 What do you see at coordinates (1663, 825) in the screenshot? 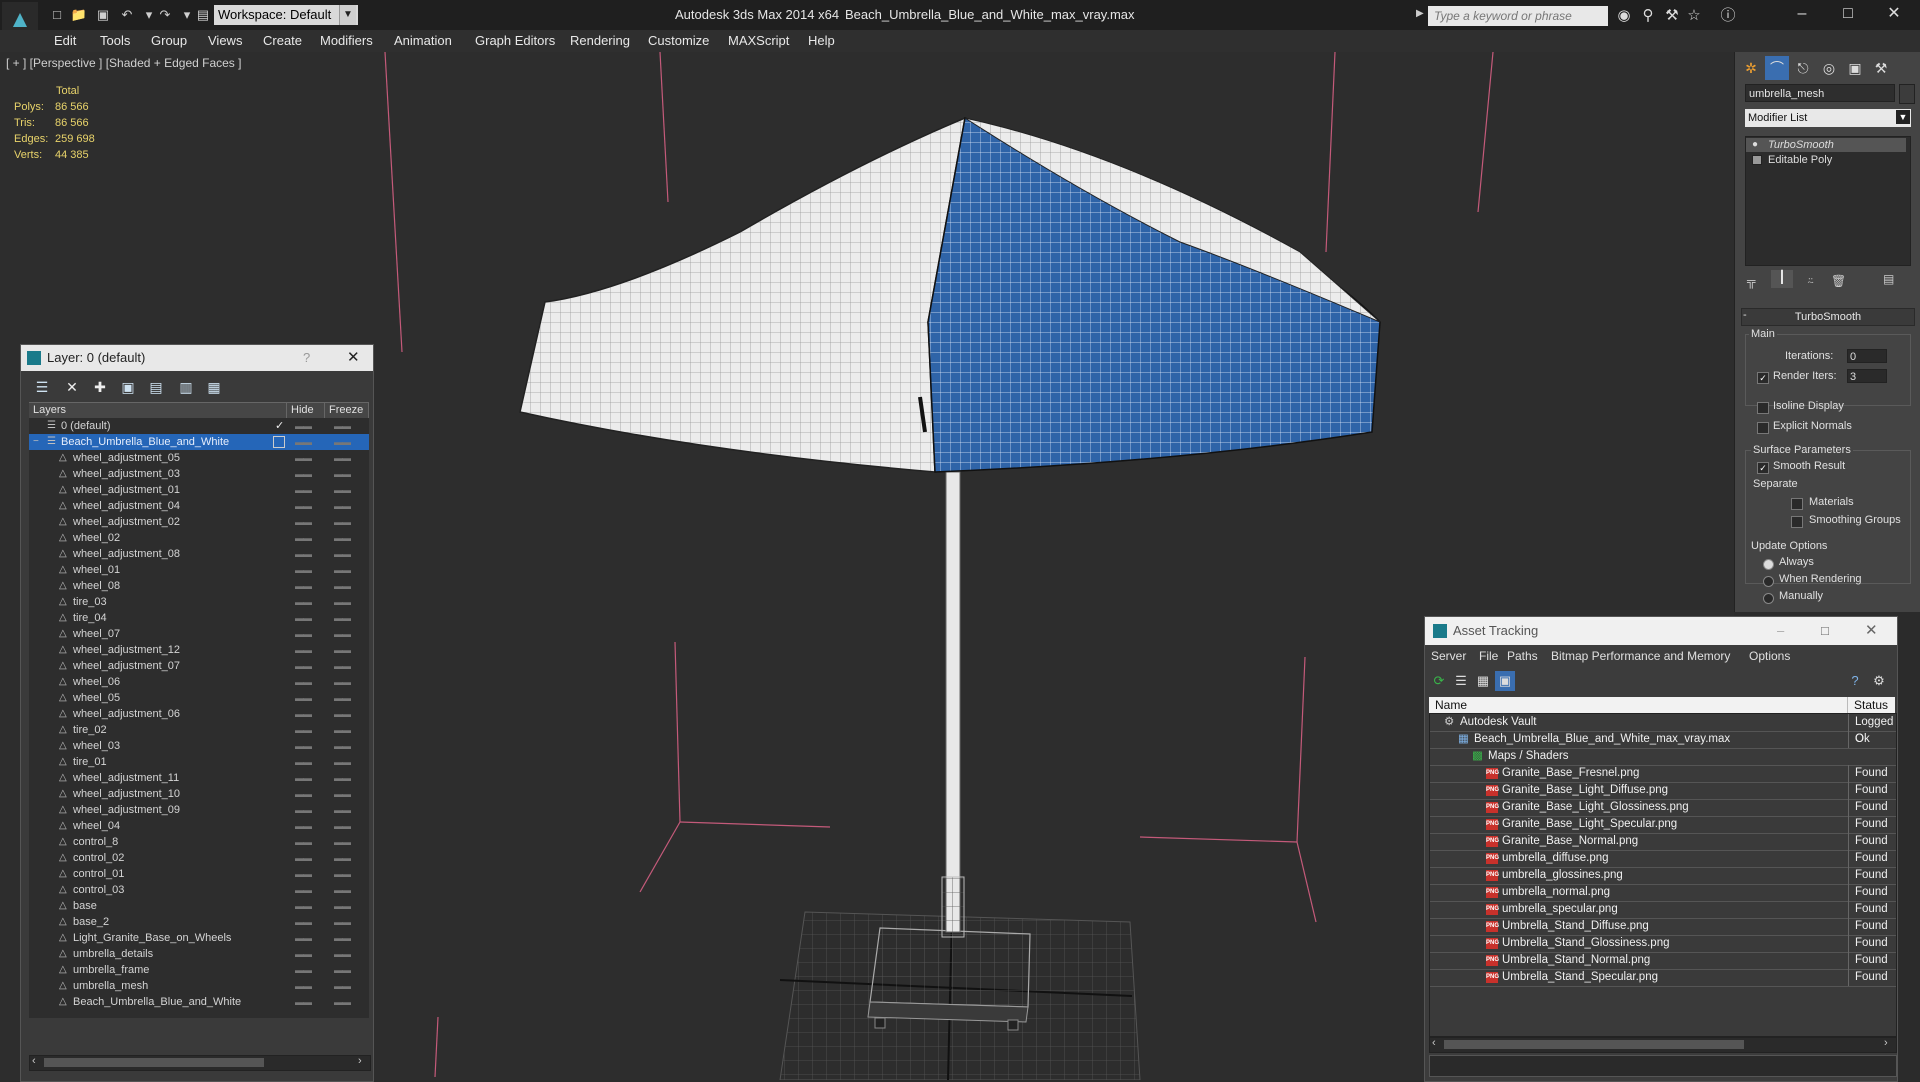
I see `asset-row: PNG Granite_Base_Light_Specular.png Found` at bounding box center [1663, 825].